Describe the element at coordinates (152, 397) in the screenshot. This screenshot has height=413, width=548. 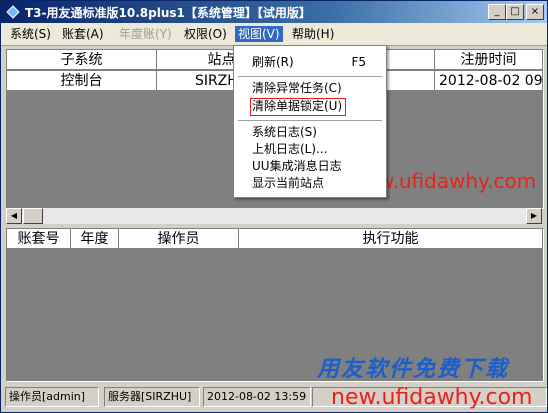
I see `status-server: 服务器[SIRZHU]` at that location.